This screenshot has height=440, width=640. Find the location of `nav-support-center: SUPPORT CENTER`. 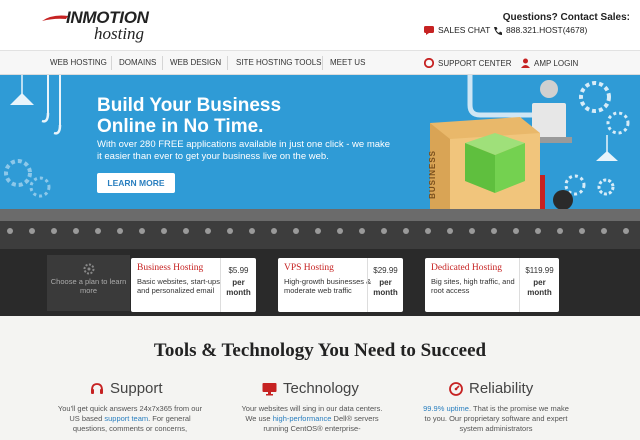

nav-support-center: SUPPORT CENTER is located at coordinates (468, 63).